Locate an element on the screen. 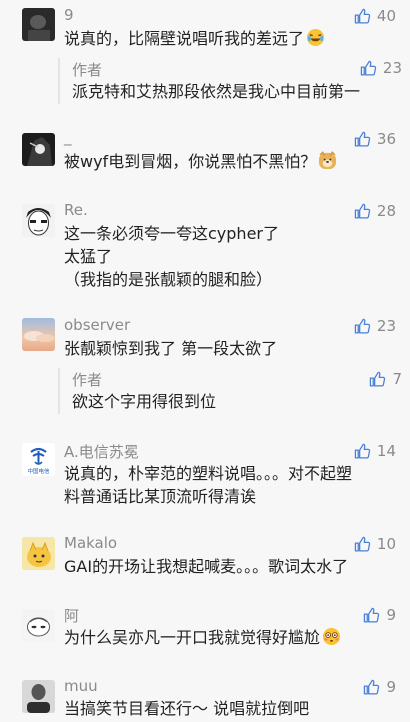 The image size is (410, 722). comment-line: GAI的开场让我想起喊麦。。。歌词太水了 is located at coordinates (206, 566).